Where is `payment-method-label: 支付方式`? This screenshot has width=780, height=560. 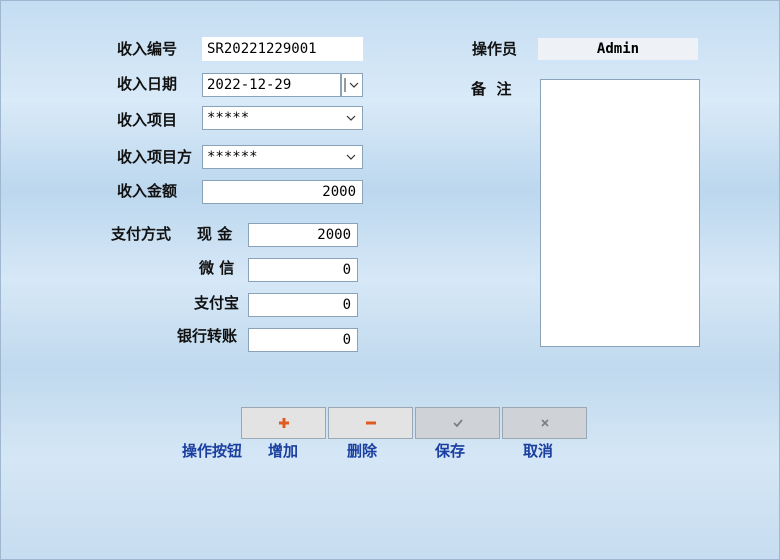
payment-method-label: 支付方式 is located at coordinates (141, 234).